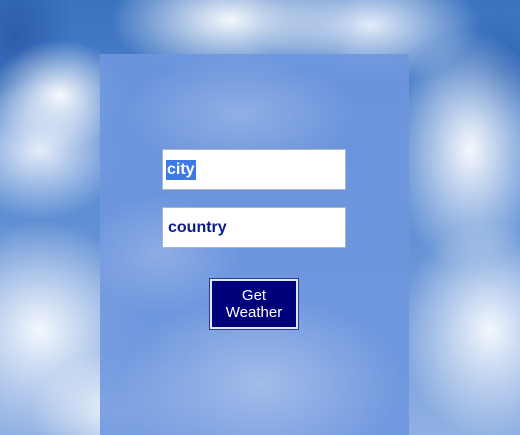 This screenshot has height=435, width=520. Describe the element at coordinates (254, 304) in the screenshot. I see `get-weather-button: Get Weather` at that location.